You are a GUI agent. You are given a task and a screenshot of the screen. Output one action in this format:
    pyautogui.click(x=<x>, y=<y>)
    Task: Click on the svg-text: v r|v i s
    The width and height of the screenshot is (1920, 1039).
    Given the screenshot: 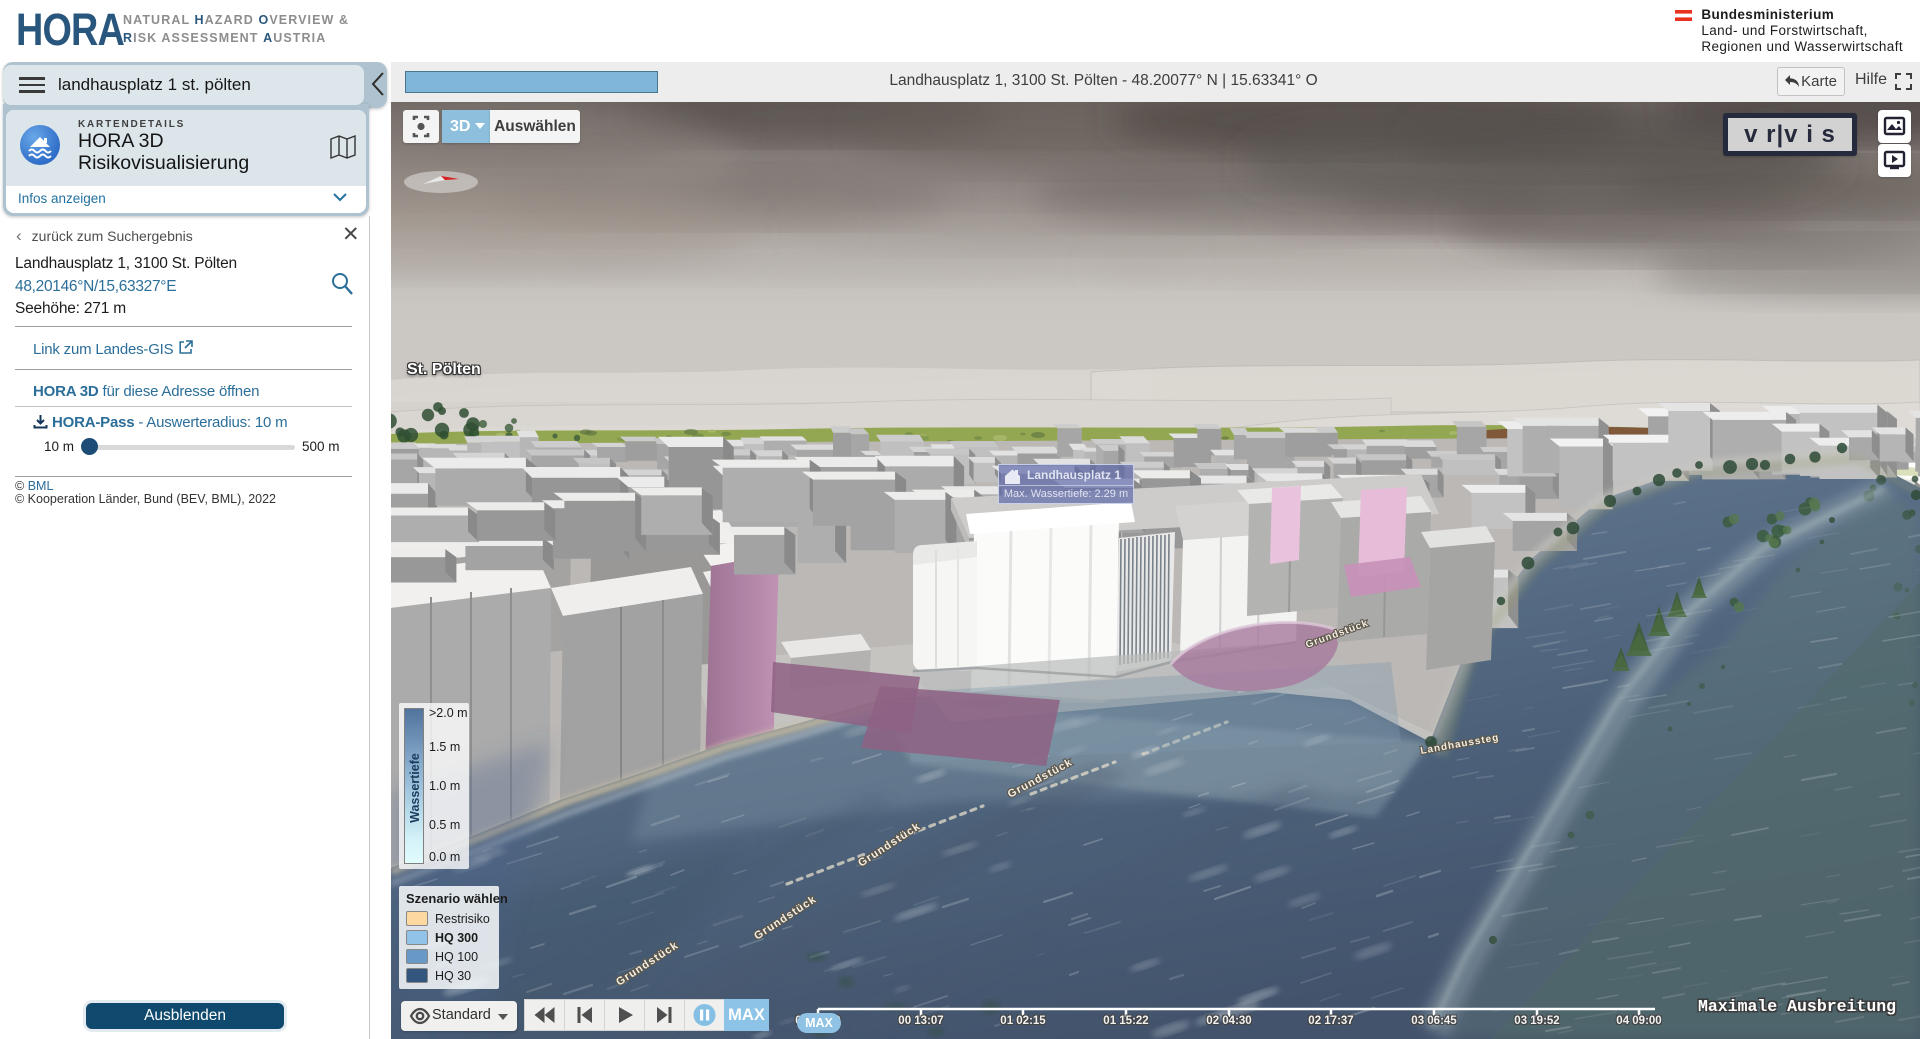 What is the action you would take?
    pyautogui.click(x=1790, y=134)
    